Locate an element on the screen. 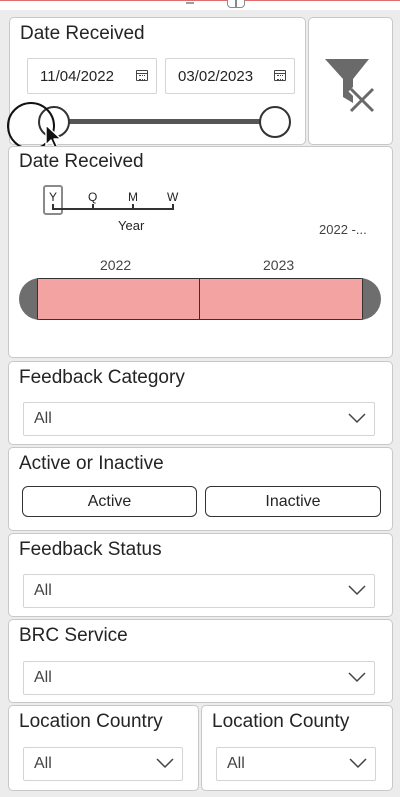 This screenshot has width=400, height=797. year-label-2023: 2023 is located at coordinates (279, 265).